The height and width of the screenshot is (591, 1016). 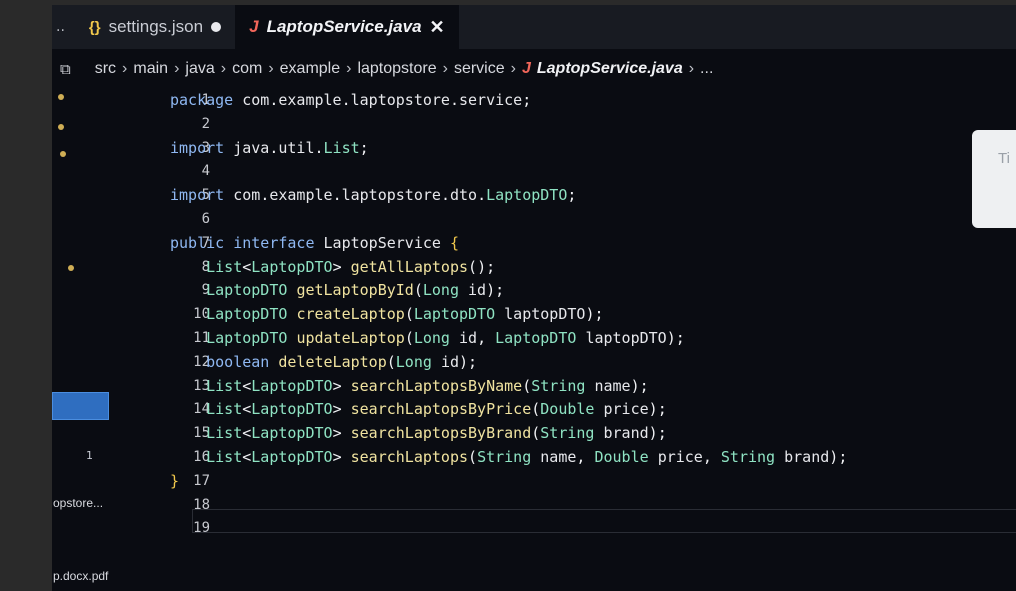 I want to click on breadcrumb-item: com, so click(x=247, y=69).